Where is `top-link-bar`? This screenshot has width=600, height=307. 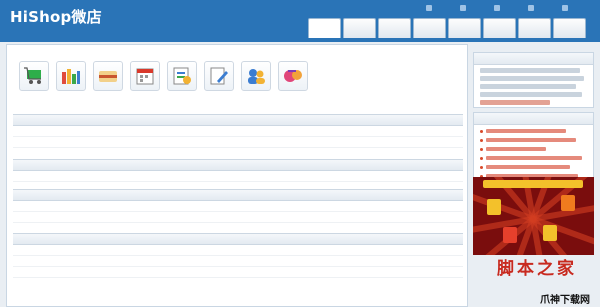 top-link-bar is located at coordinates (469, 8).